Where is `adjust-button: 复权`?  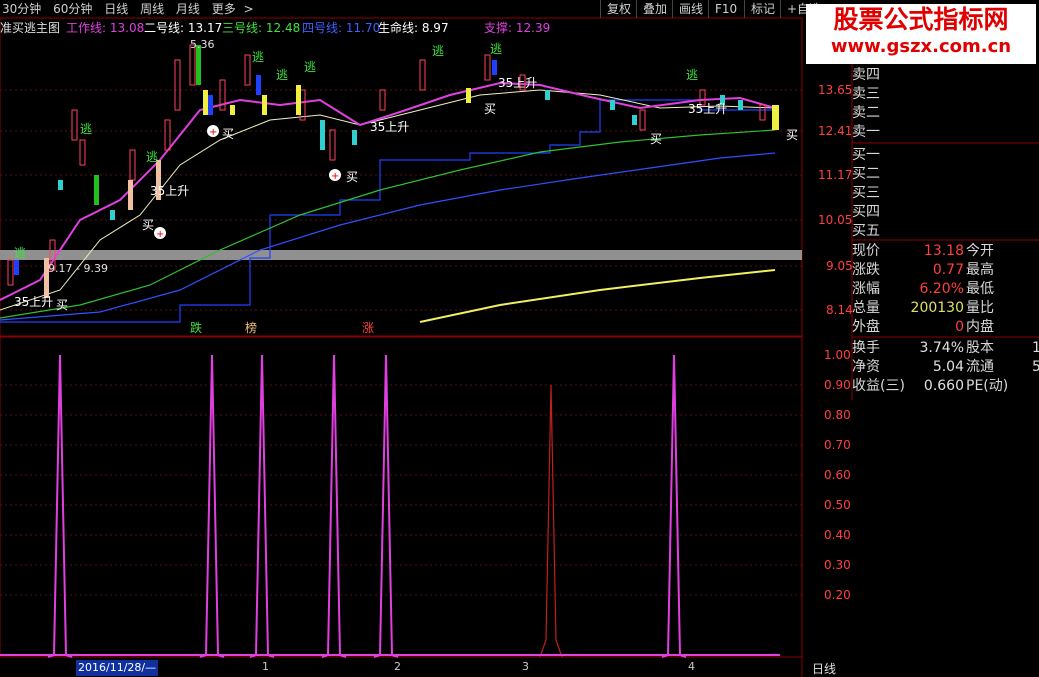 adjust-button: 复权 is located at coordinates (618, 9).